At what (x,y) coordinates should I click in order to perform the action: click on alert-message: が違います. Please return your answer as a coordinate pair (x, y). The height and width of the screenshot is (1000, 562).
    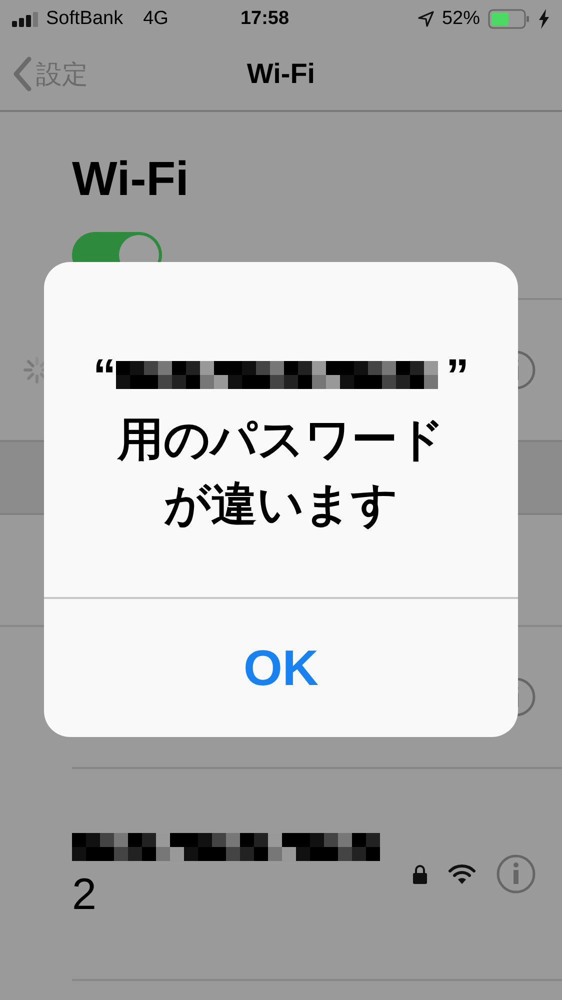
    Looking at the image, I should click on (281, 504).